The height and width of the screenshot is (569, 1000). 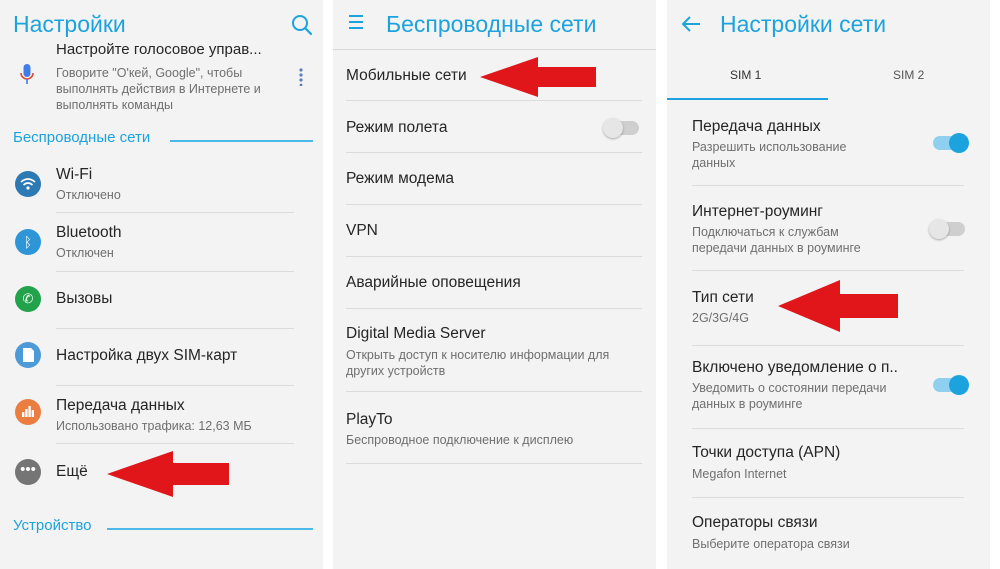 I want to click on wifi-label: Wi-Fi, so click(x=74, y=174).